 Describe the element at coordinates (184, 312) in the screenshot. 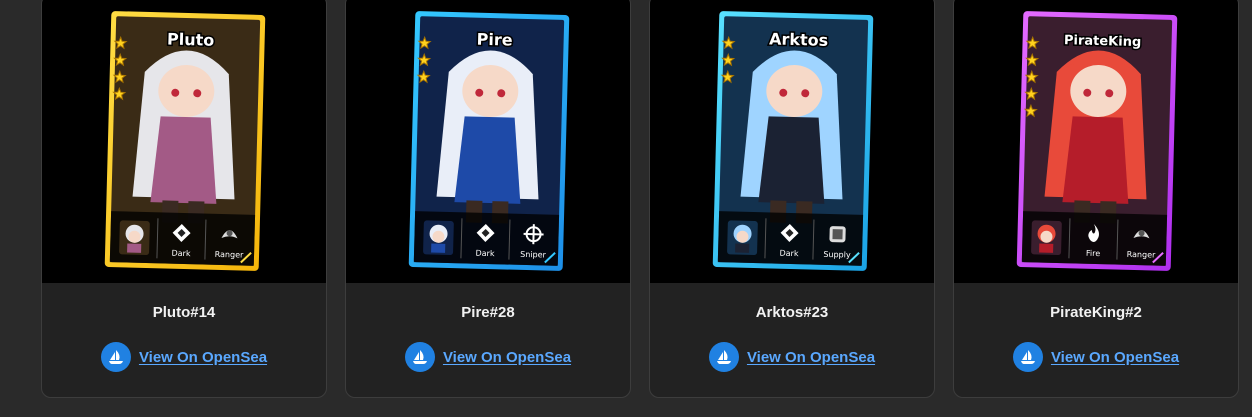

I see `nft-name: Pluto#14` at that location.